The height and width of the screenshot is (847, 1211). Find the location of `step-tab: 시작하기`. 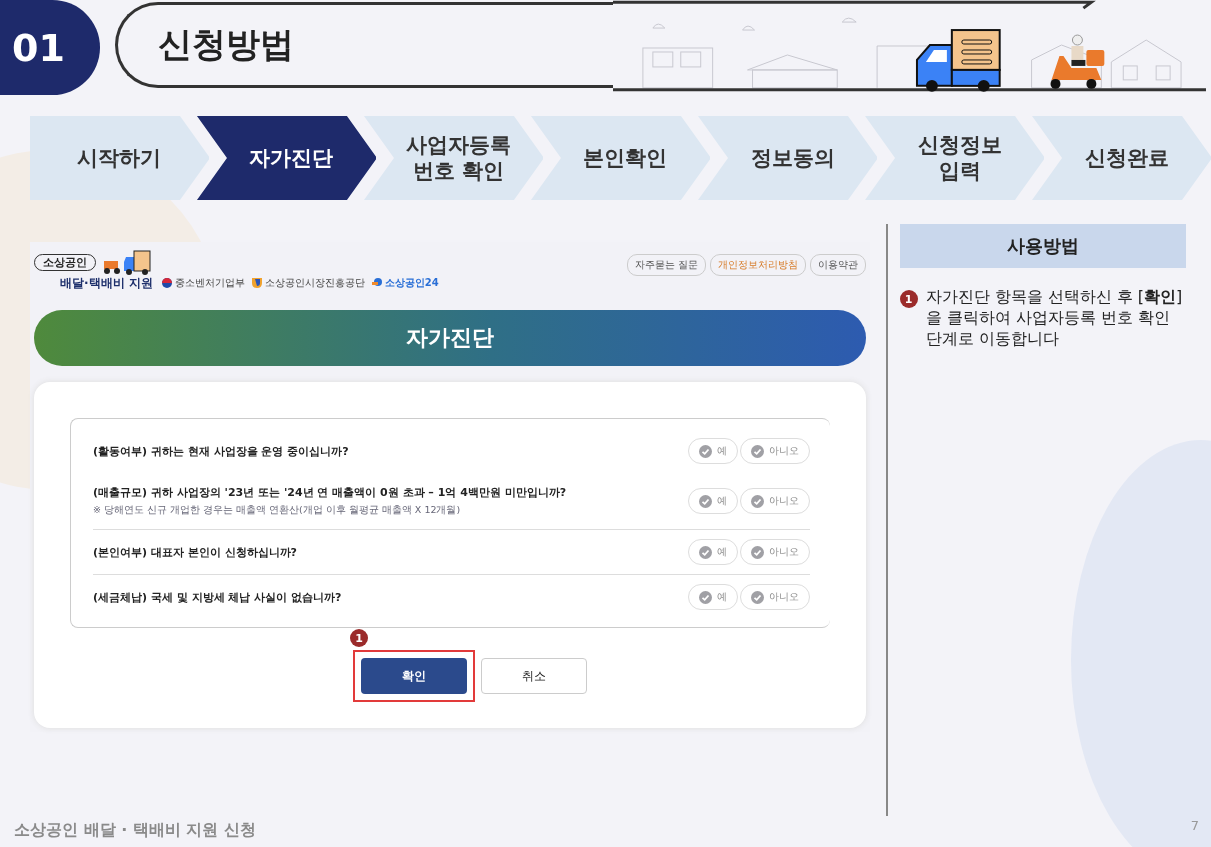

step-tab: 시작하기 is located at coordinates (119, 158).